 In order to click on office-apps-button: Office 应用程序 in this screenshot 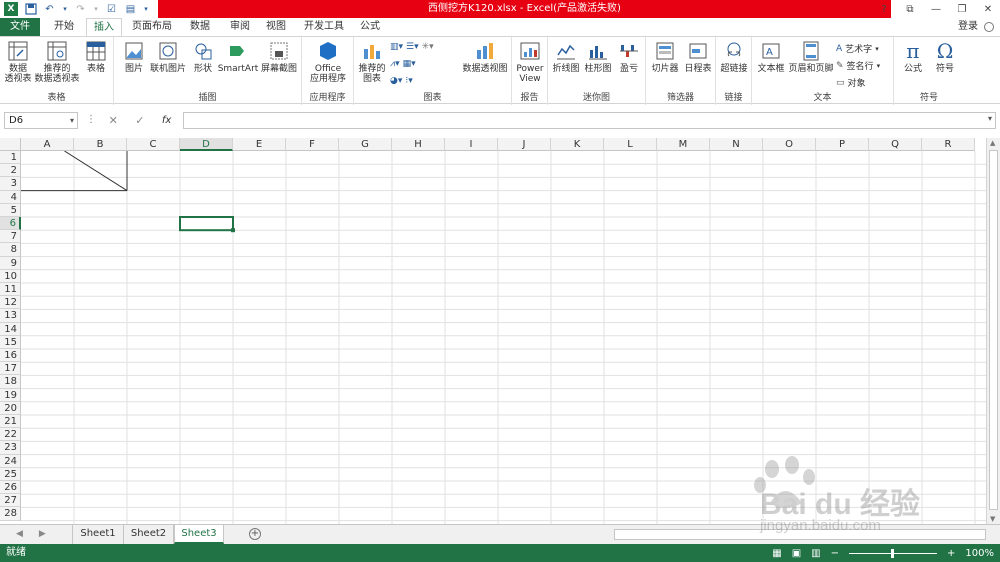, I will do `click(328, 62)`.